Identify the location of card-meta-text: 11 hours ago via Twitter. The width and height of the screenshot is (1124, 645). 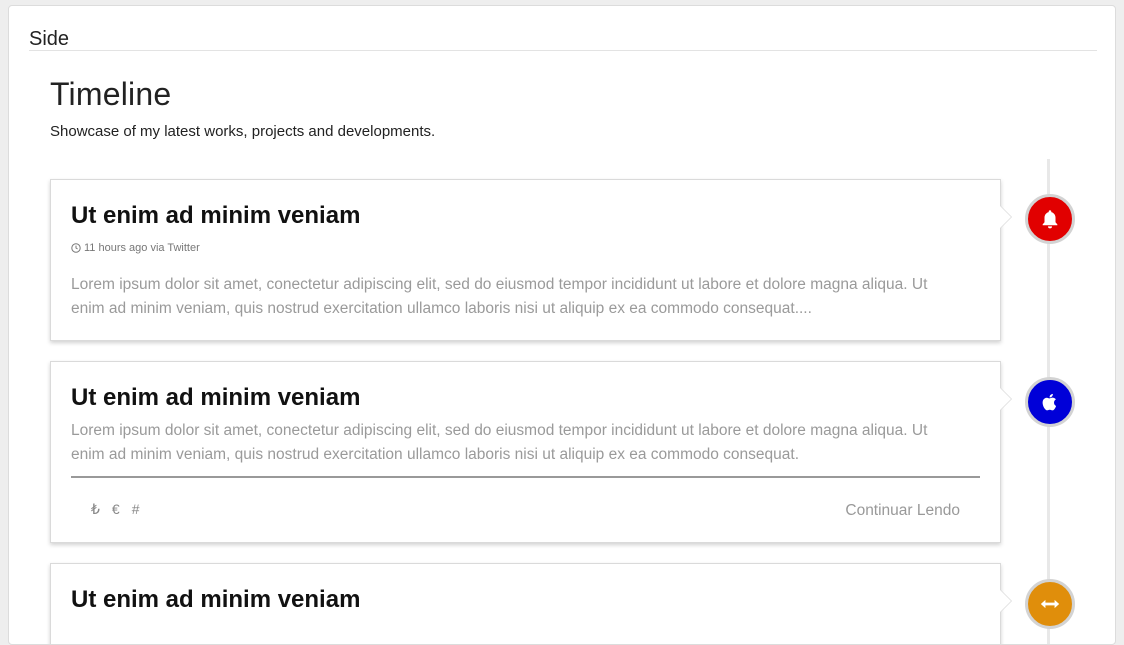
(142, 248).